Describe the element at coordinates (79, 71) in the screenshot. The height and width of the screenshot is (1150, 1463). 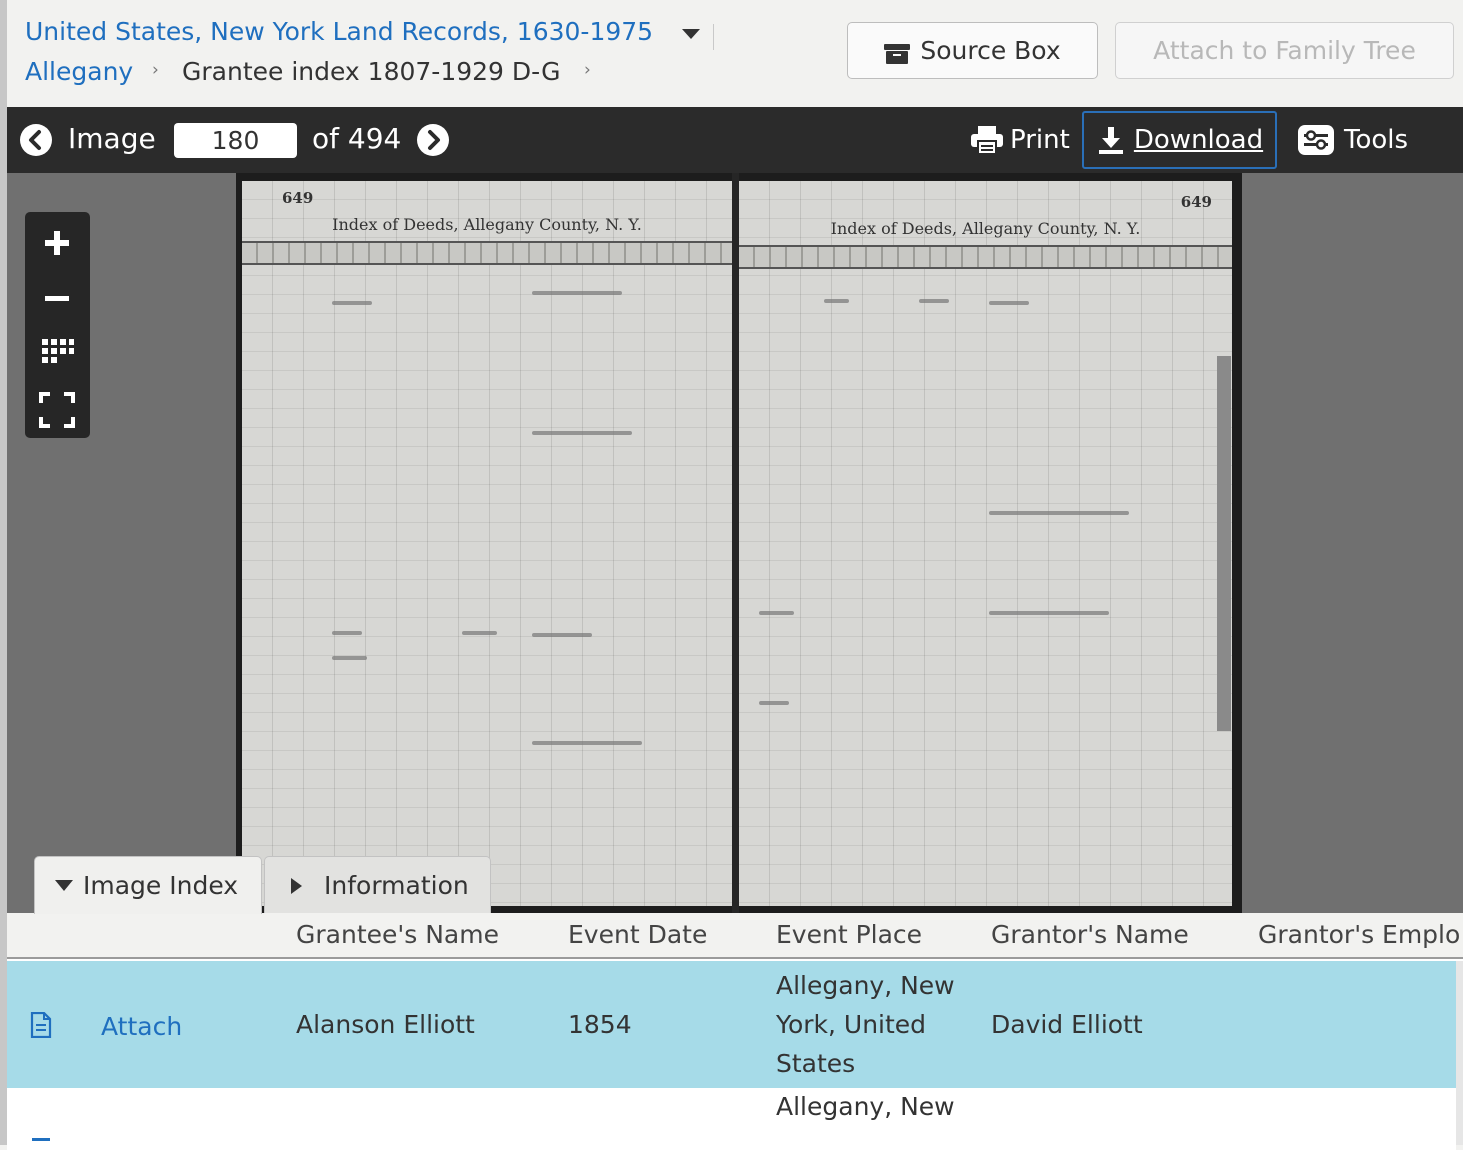
I see `breadcrumb-allegany: Allegany` at that location.